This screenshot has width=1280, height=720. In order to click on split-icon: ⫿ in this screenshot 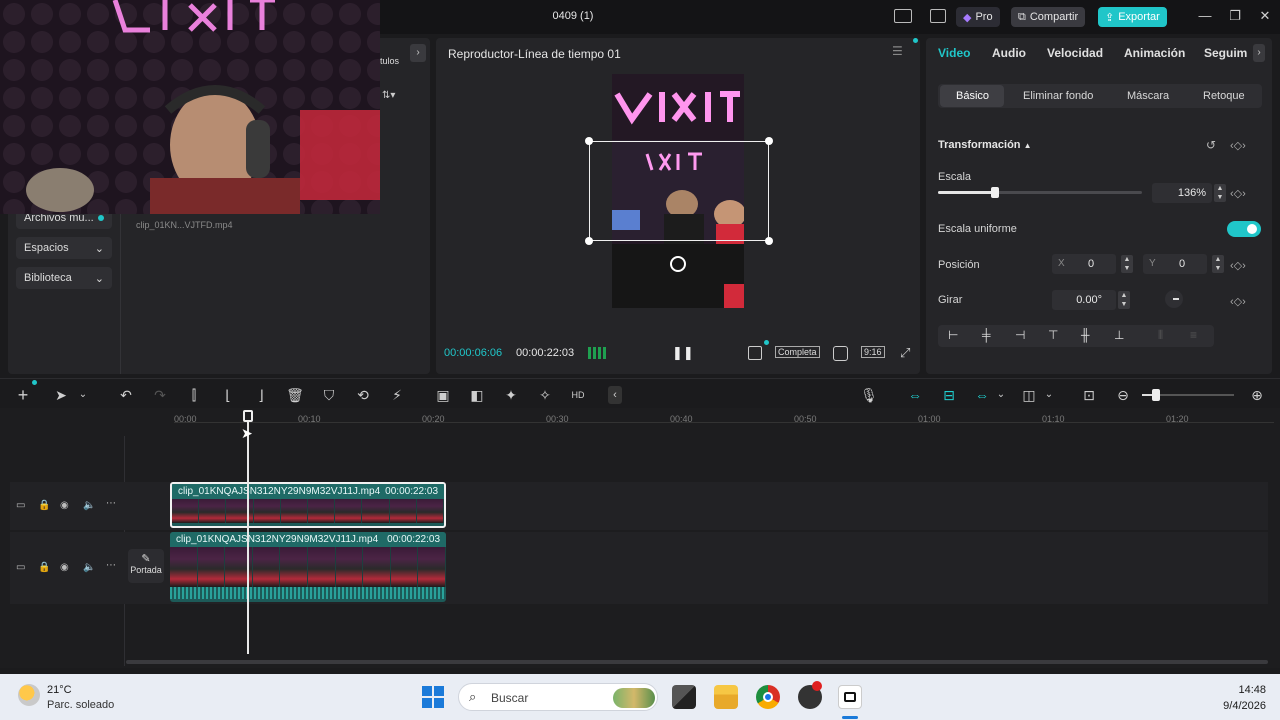, I will do `click(194, 395)`.